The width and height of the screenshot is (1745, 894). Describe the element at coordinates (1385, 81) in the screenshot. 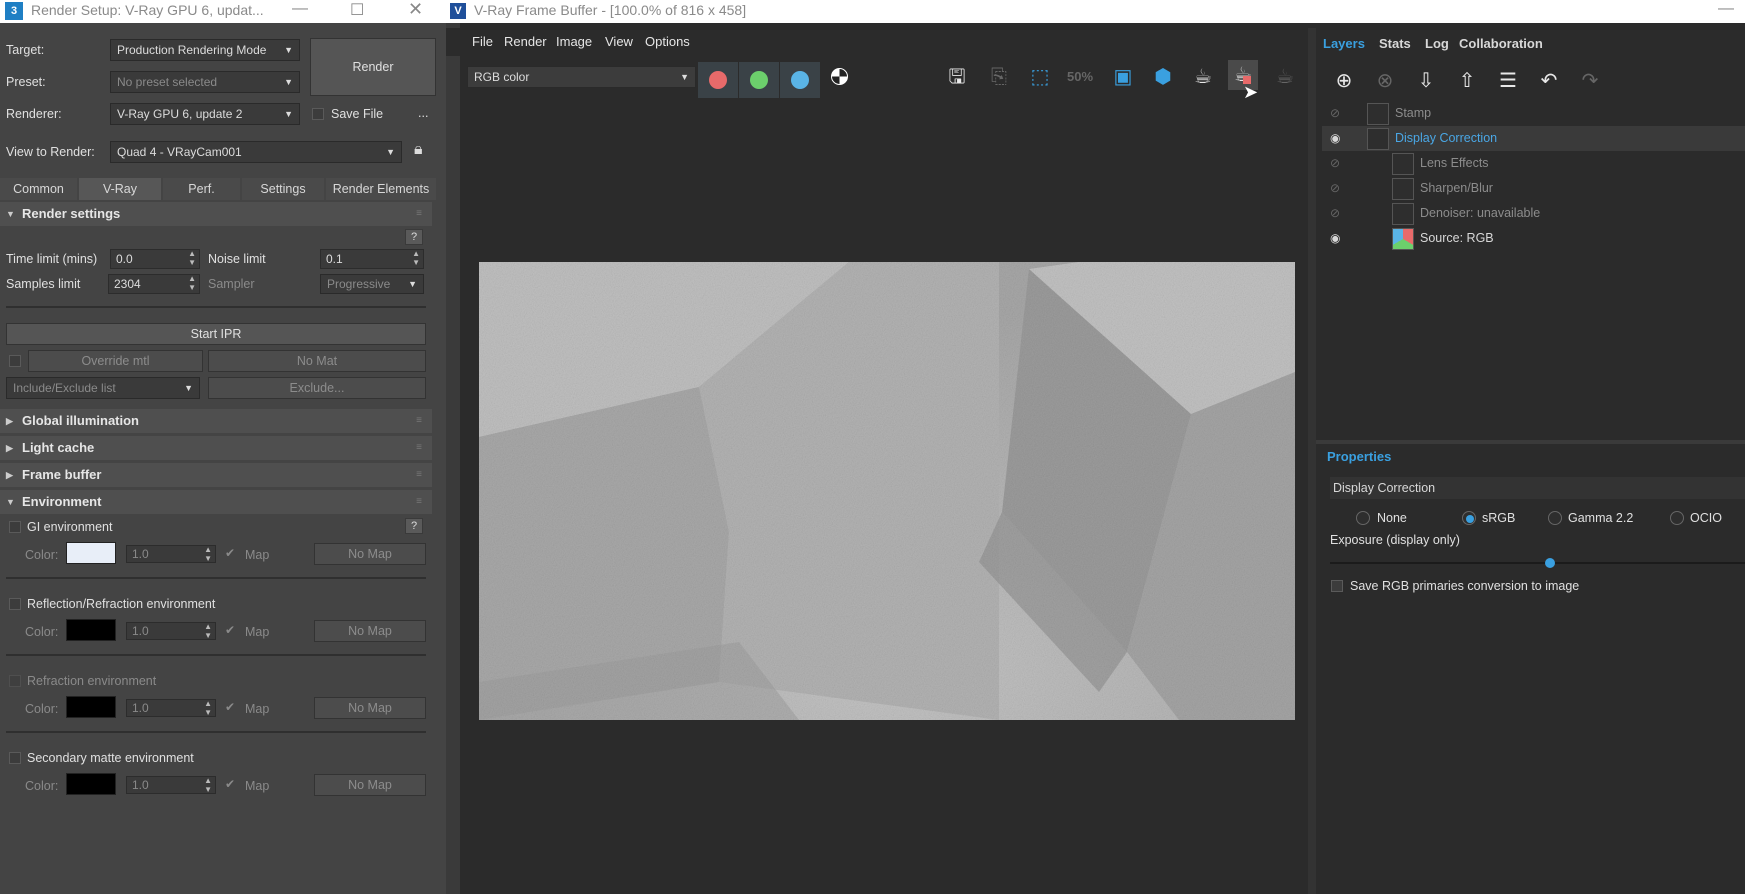

I see `delete-layer-icon: ⊗` at that location.